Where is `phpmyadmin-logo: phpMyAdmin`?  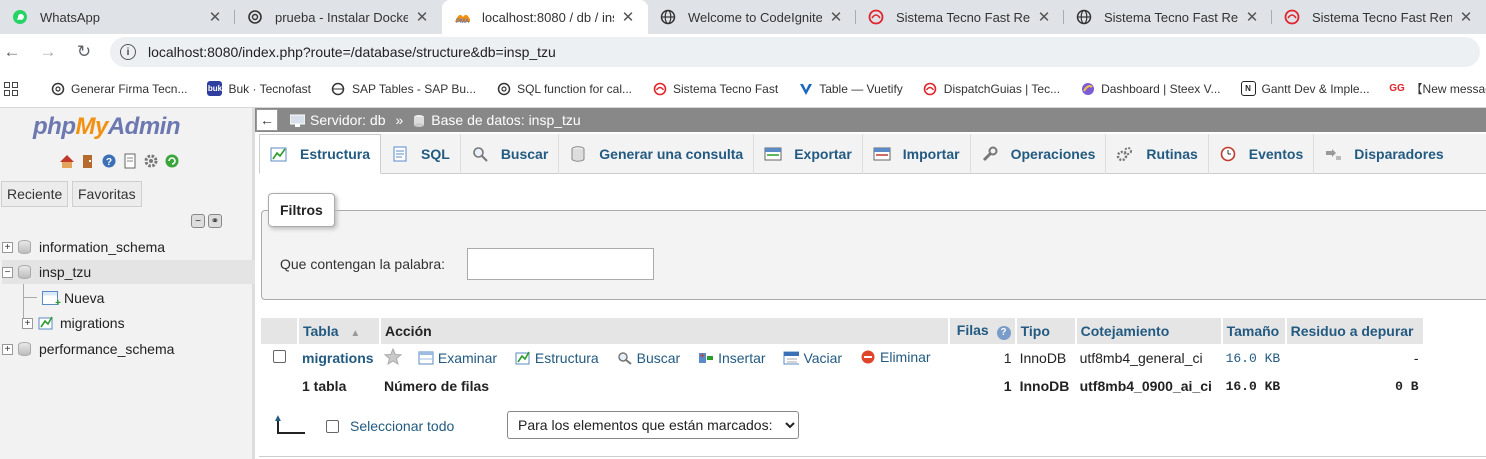
phpmyadmin-logo: phpMyAdmin is located at coordinates (107, 127).